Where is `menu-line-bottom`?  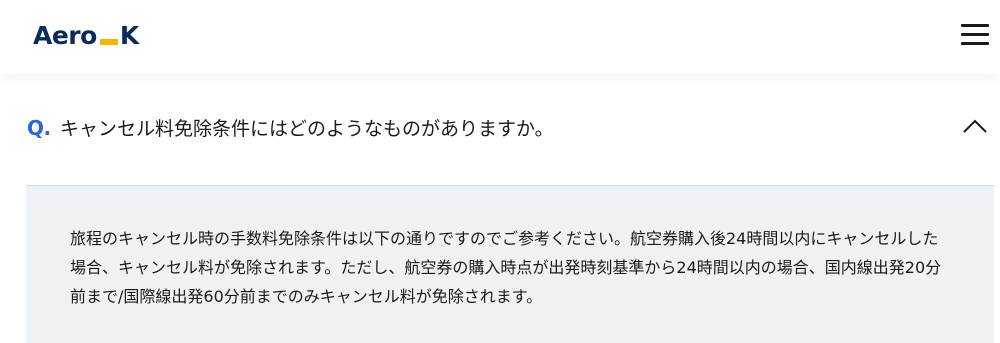
menu-line-bottom is located at coordinates (975, 43).